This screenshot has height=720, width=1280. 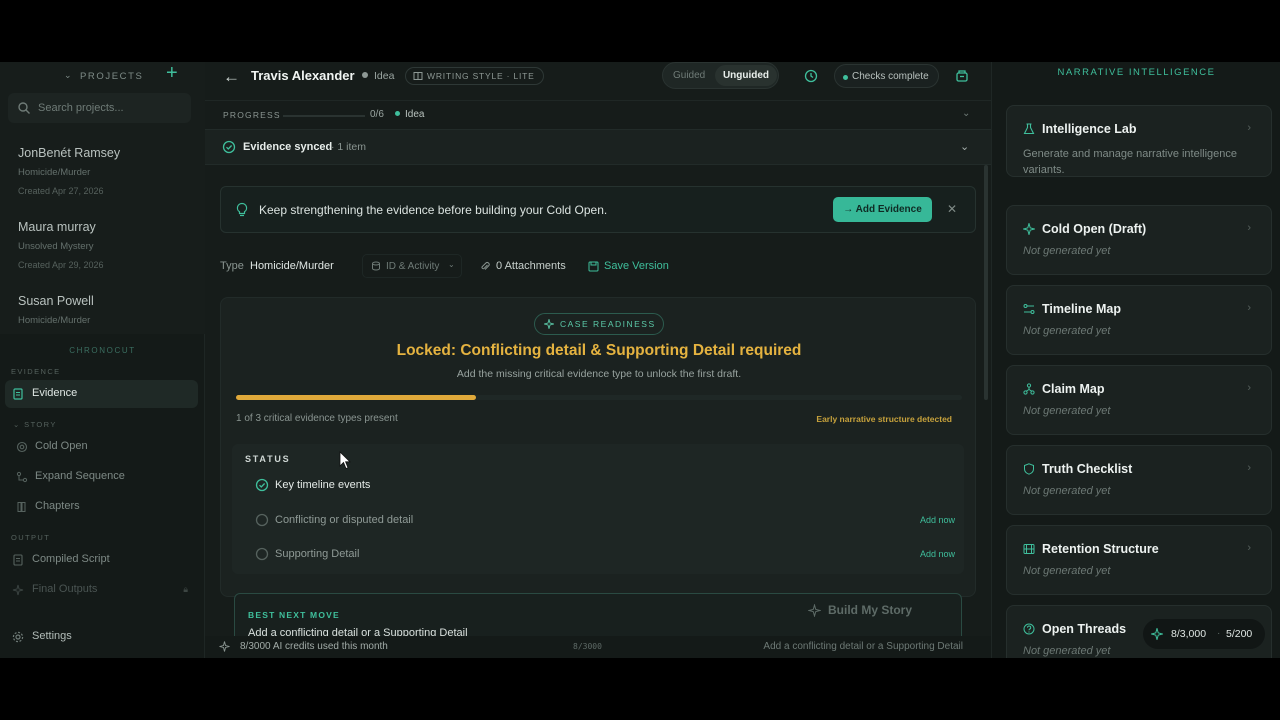 I want to click on checks-status: Checks complete, so click(x=886, y=76).